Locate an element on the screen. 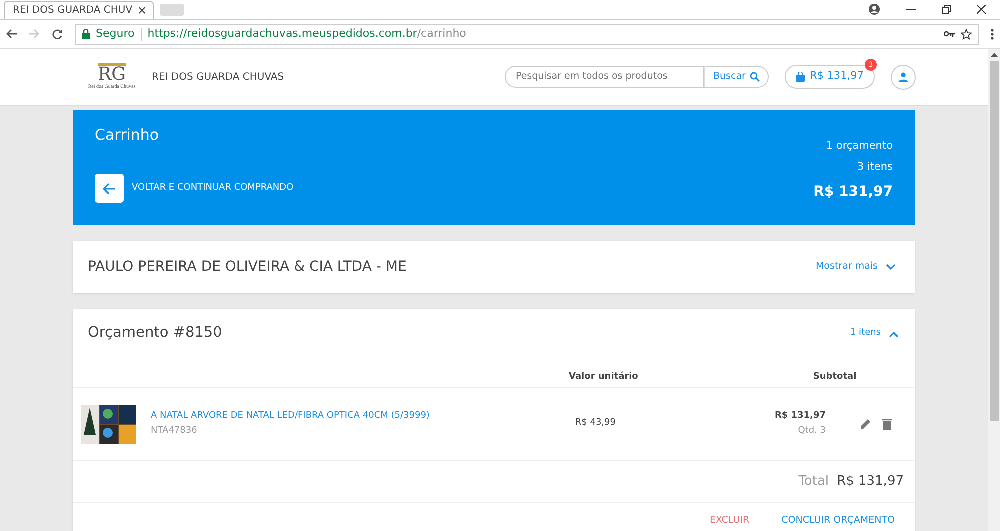 Image resolution: width=1000 pixels, height=531 pixels. confirm-button: CONCLUIR ORÇAMENTO is located at coordinates (838, 521).